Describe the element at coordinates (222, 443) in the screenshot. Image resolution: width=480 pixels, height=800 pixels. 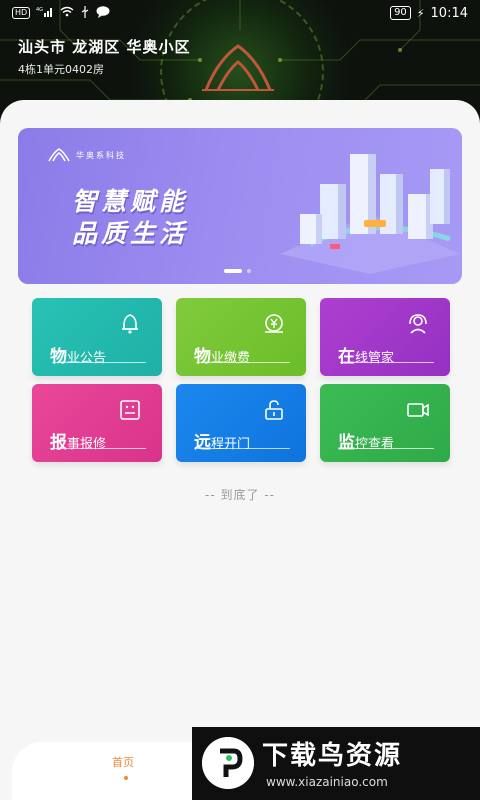
I see `tile-label: 远程开门` at that location.